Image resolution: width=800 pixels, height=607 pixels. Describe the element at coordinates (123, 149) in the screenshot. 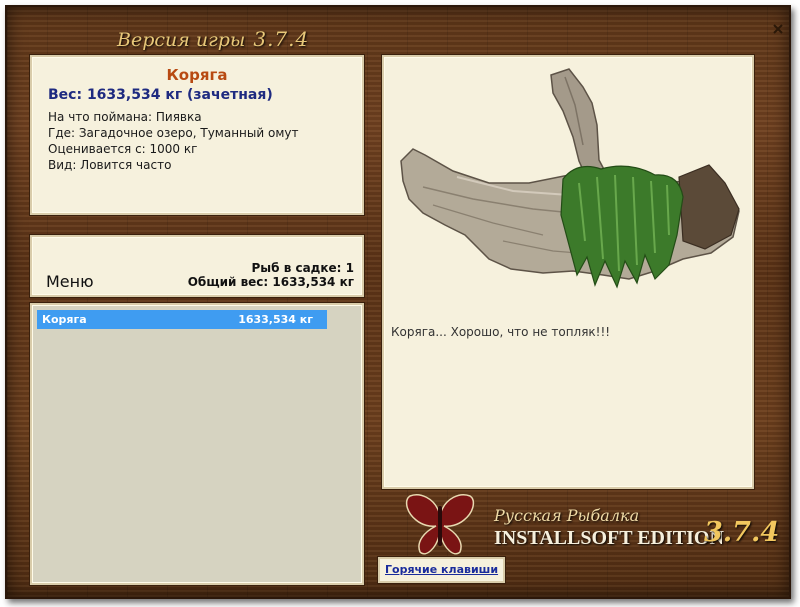

I see `valuation-info: Оценивается с: 1000 кг` at that location.